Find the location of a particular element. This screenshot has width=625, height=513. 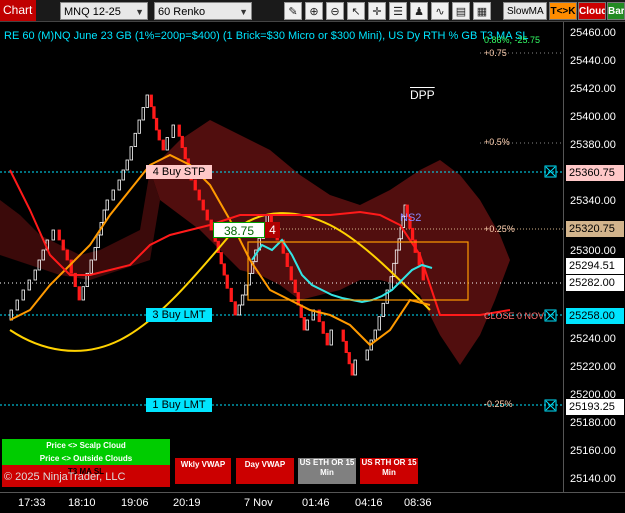

bar-button: Bar is located at coordinates (616, 11).